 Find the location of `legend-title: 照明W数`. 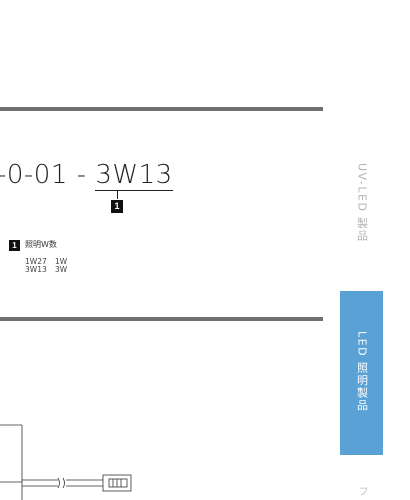

legend-title: 照明W数 is located at coordinates (41, 244).